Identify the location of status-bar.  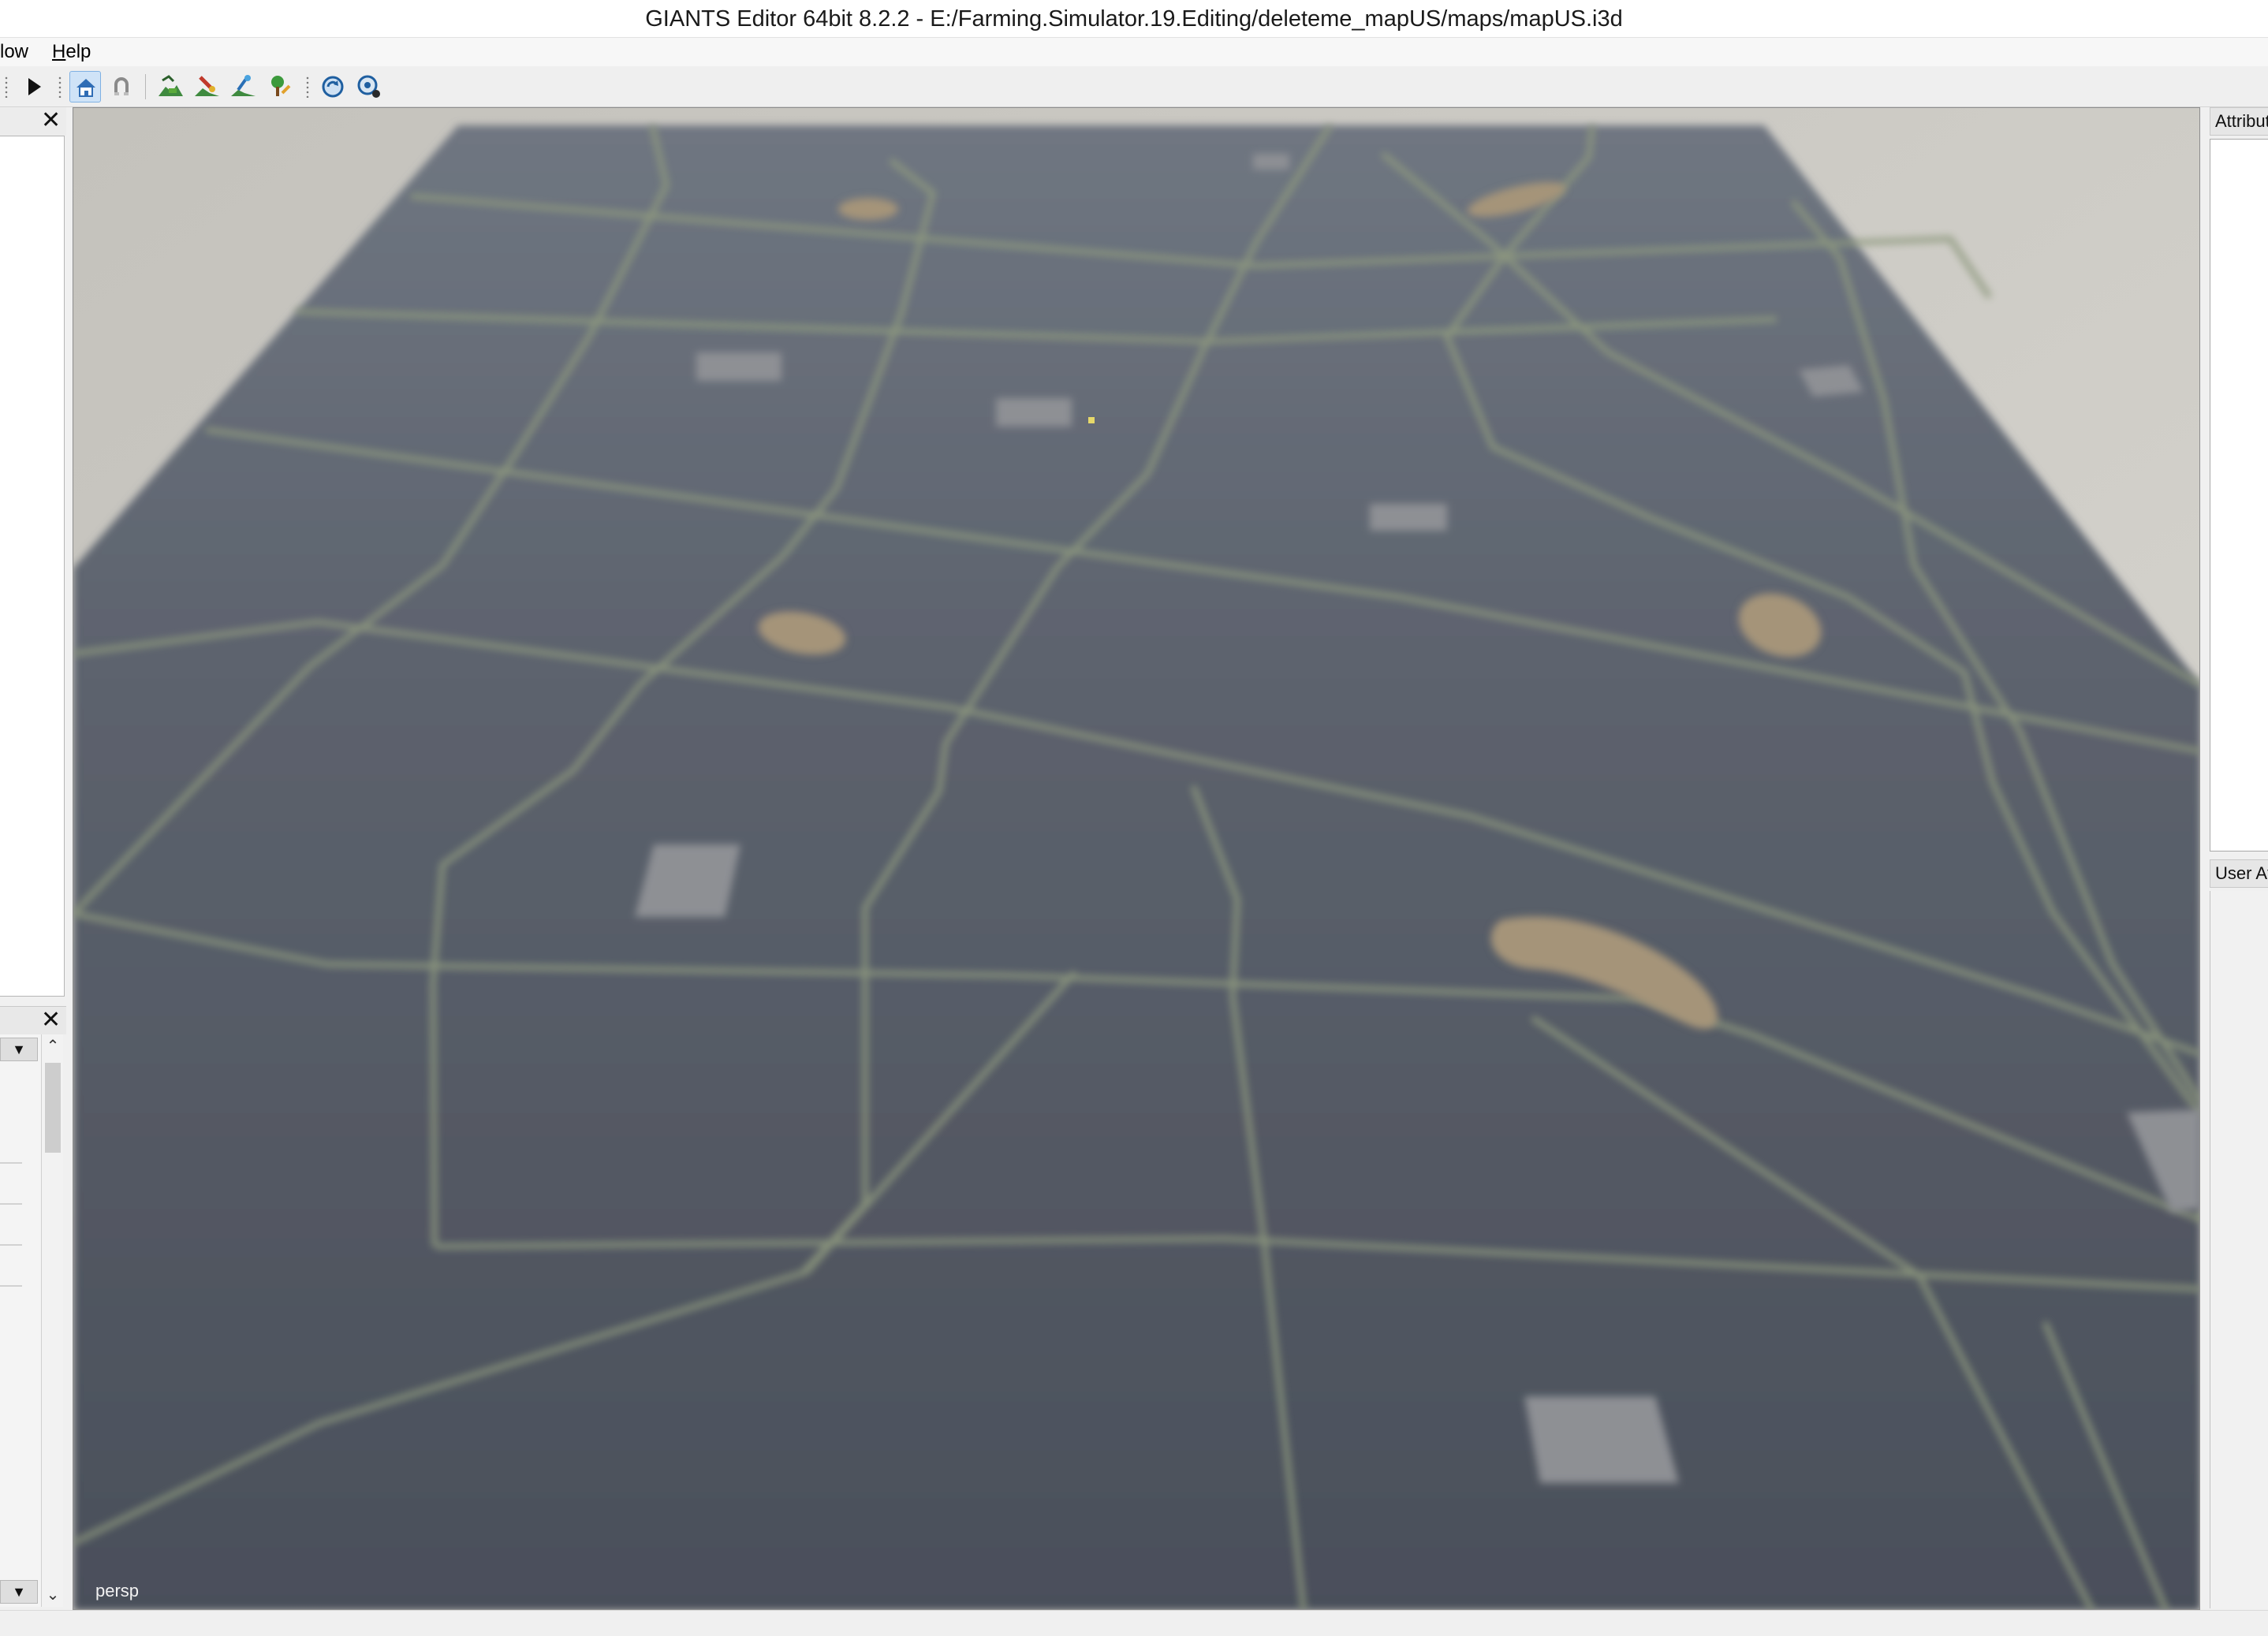
(1134, 1623).